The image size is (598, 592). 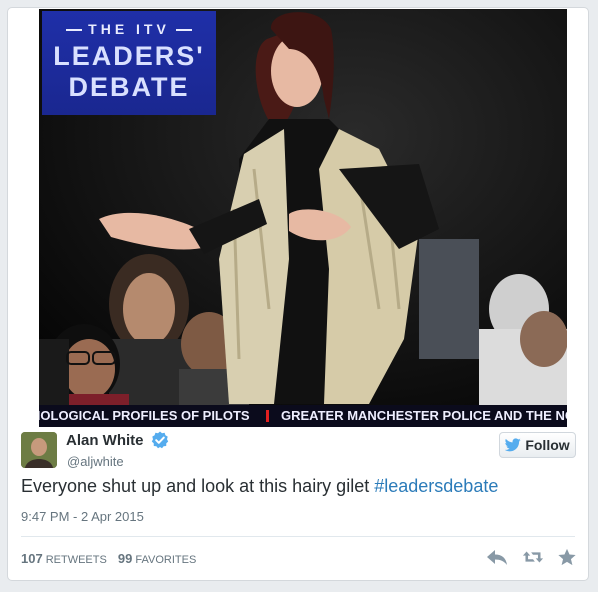 What do you see at coordinates (76, 560) in the screenshot?
I see `retweets-label: RETWEETS` at bounding box center [76, 560].